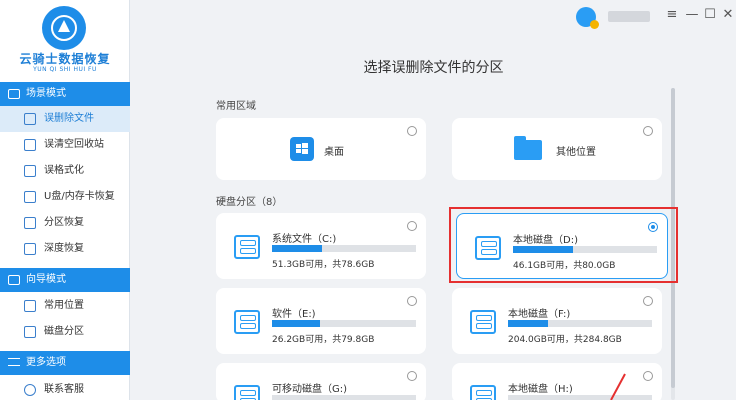  I want to click on sidebar-item-label: U盘/内存卡恢复, so click(79, 196).